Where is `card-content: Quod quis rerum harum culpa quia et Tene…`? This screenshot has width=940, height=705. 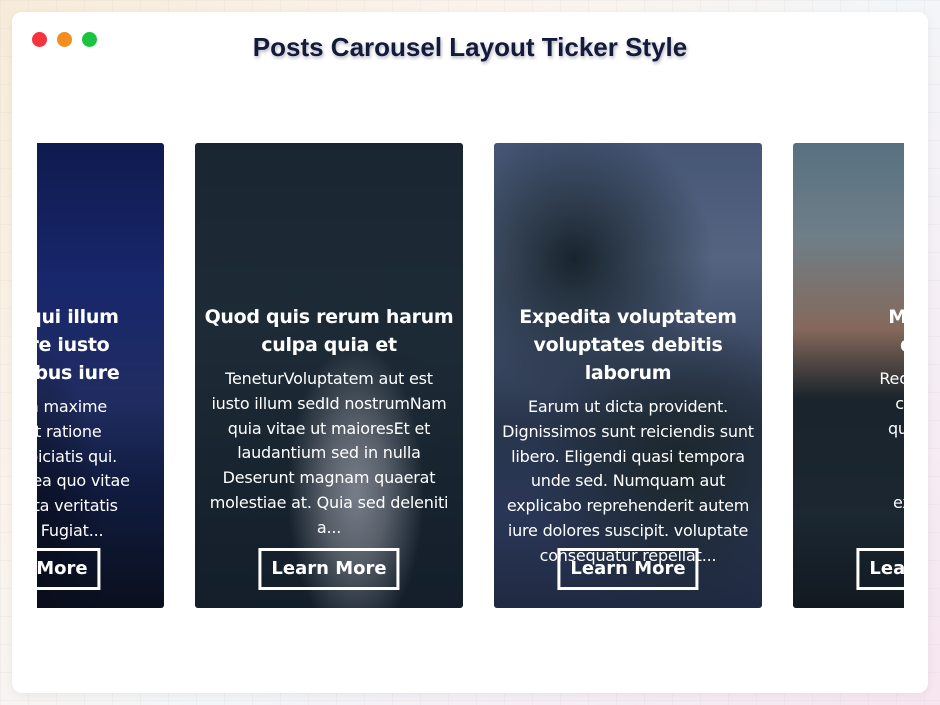 card-content: Quod quis rerum harum culpa quia et Tene… is located at coordinates (329, 422).